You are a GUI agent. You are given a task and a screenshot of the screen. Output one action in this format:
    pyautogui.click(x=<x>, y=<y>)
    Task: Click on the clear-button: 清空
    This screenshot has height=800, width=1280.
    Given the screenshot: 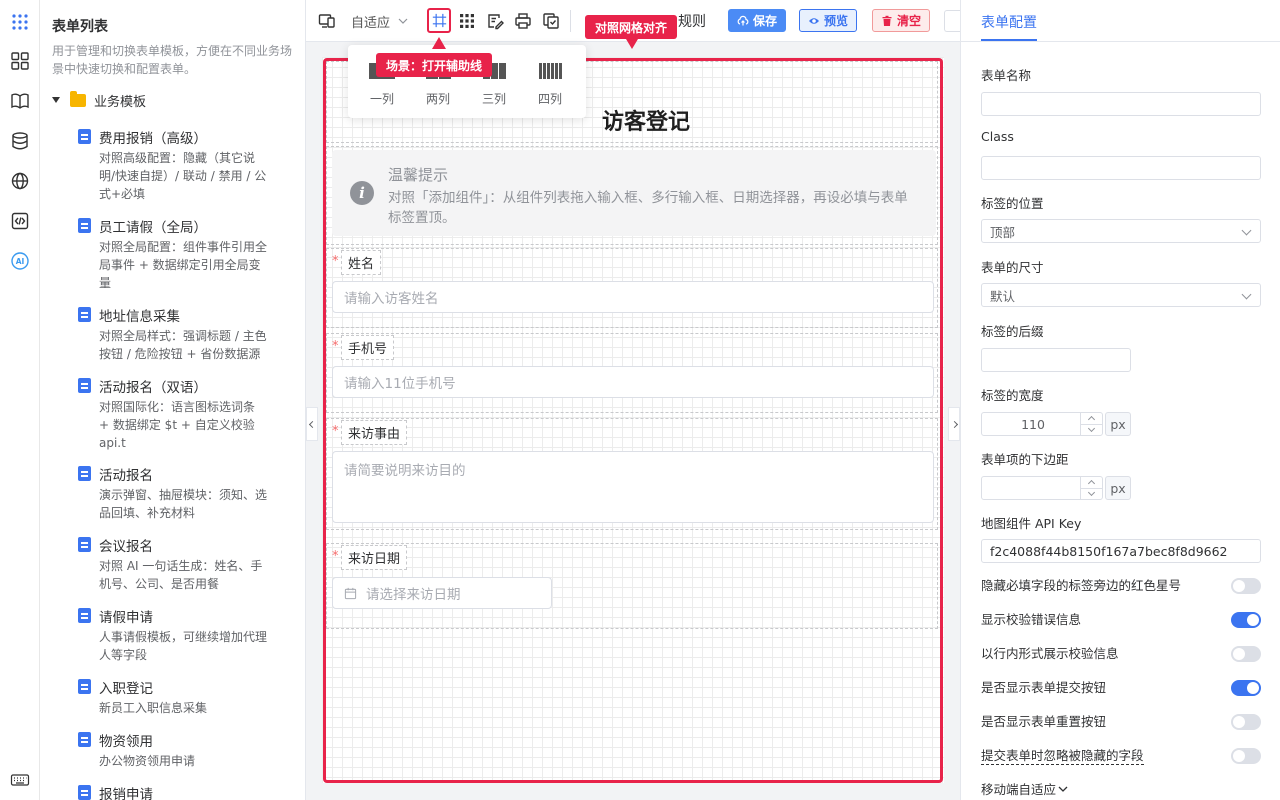 What is the action you would take?
    pyautogui.click(x=901, y=20)
    